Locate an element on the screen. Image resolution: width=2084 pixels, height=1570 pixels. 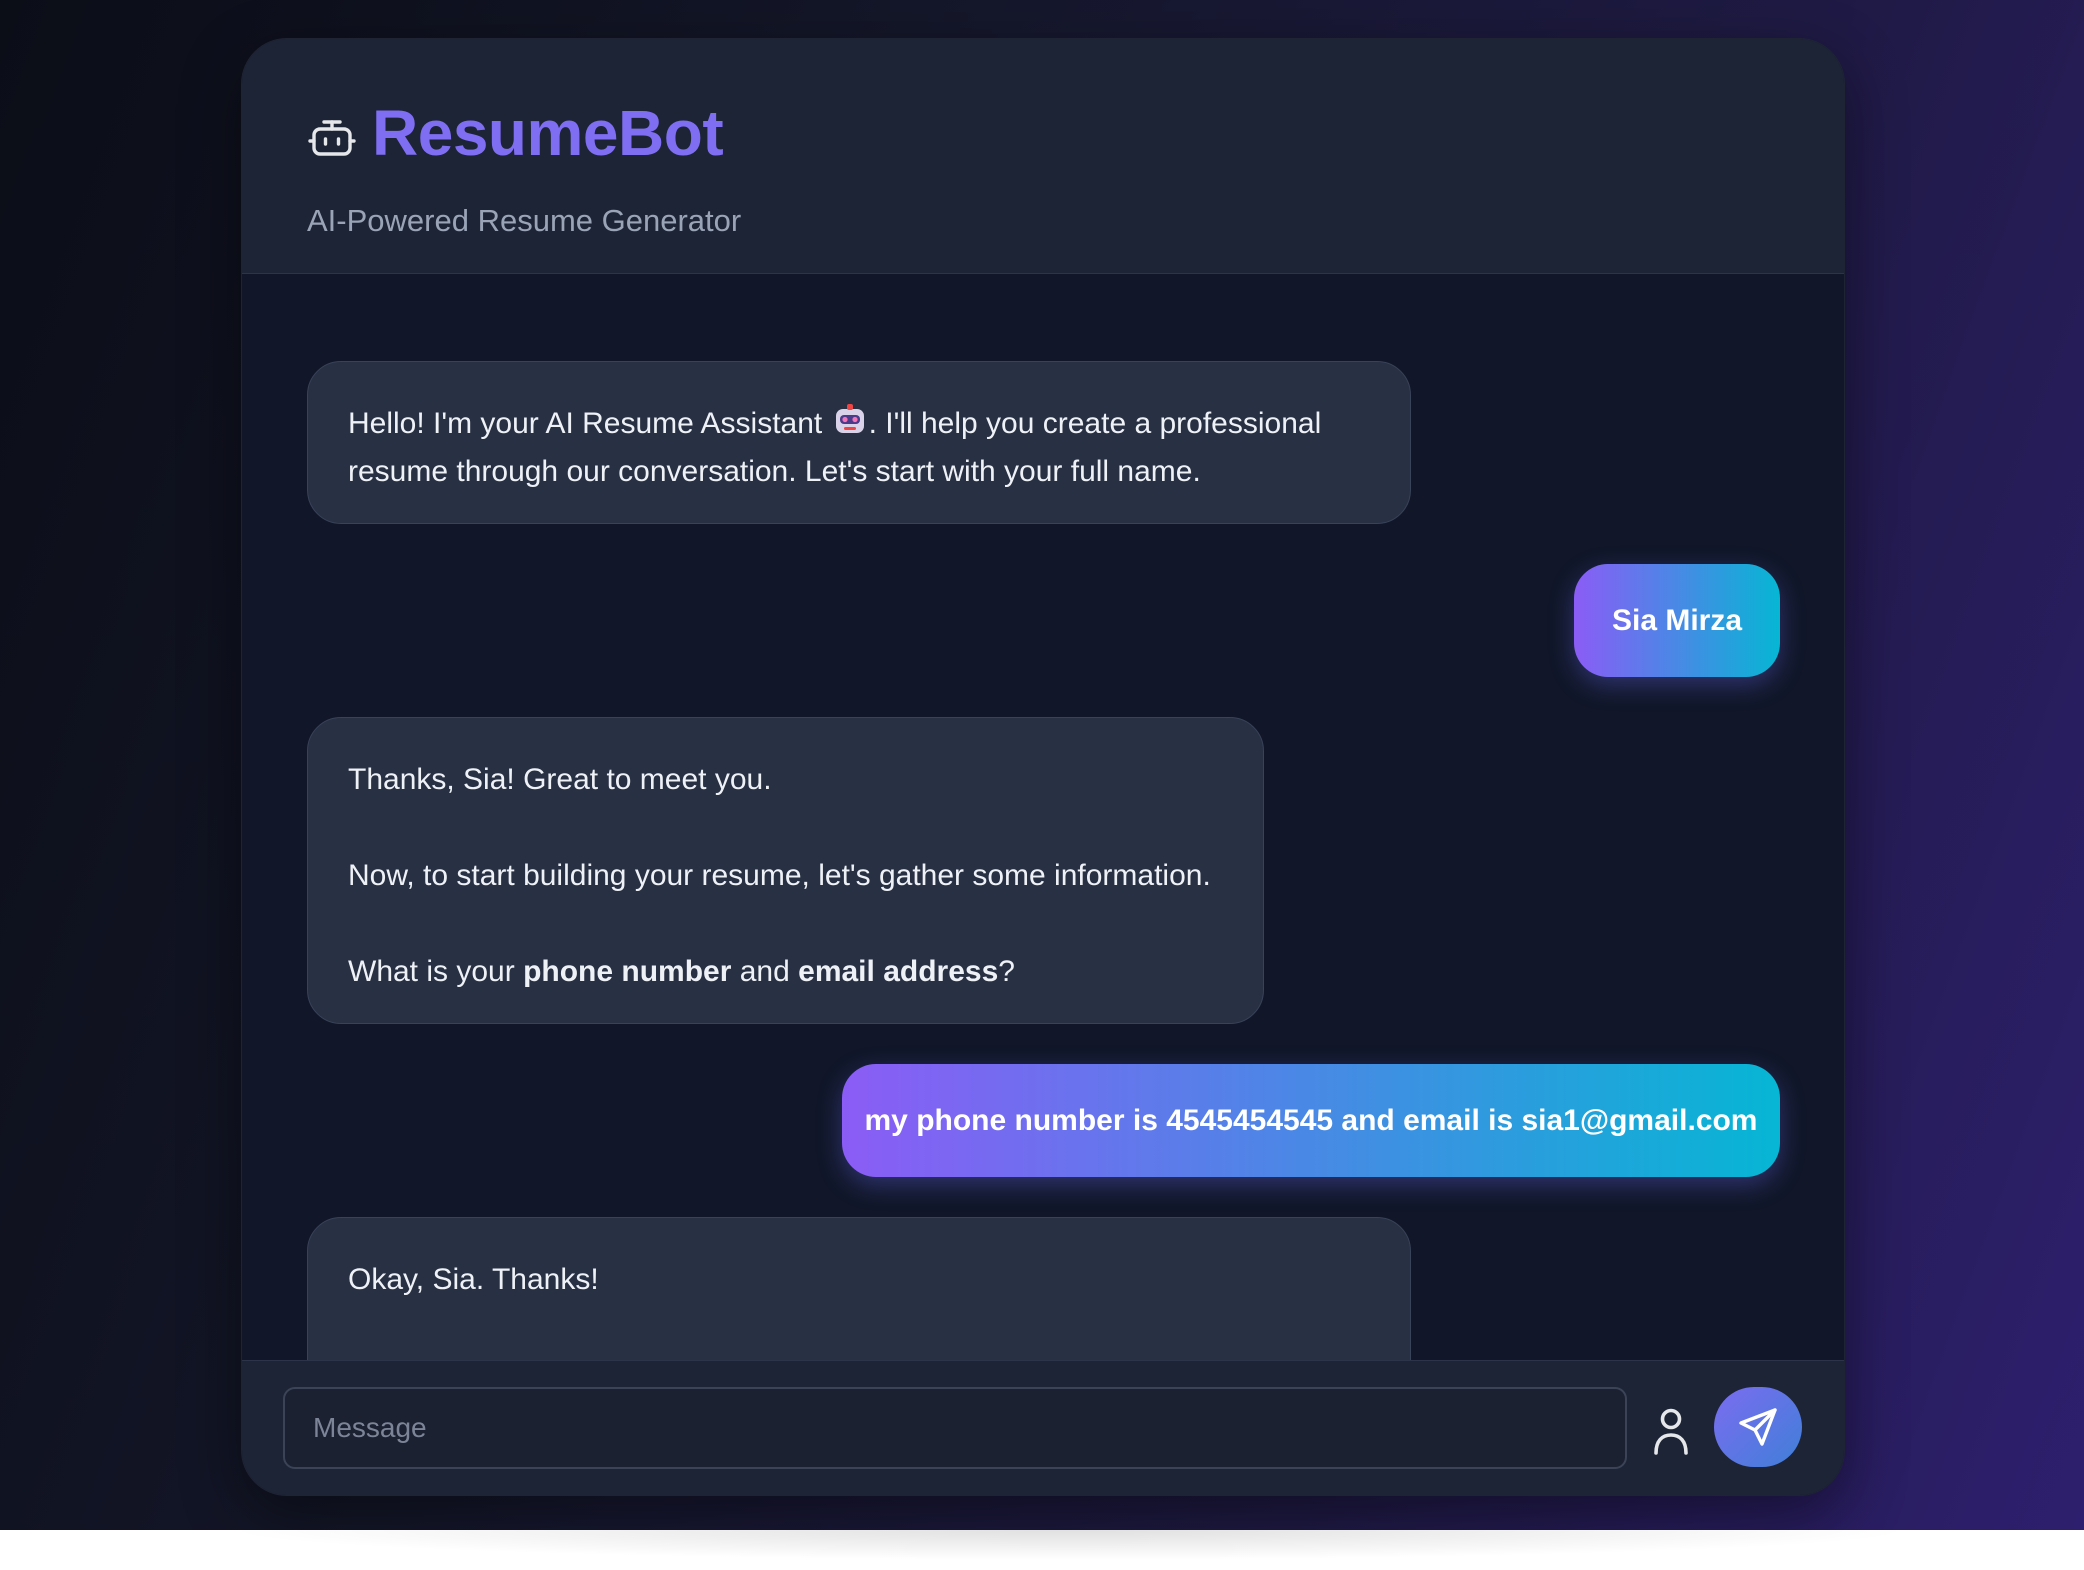
page-shadow is located at coordinates (1070, 1545).